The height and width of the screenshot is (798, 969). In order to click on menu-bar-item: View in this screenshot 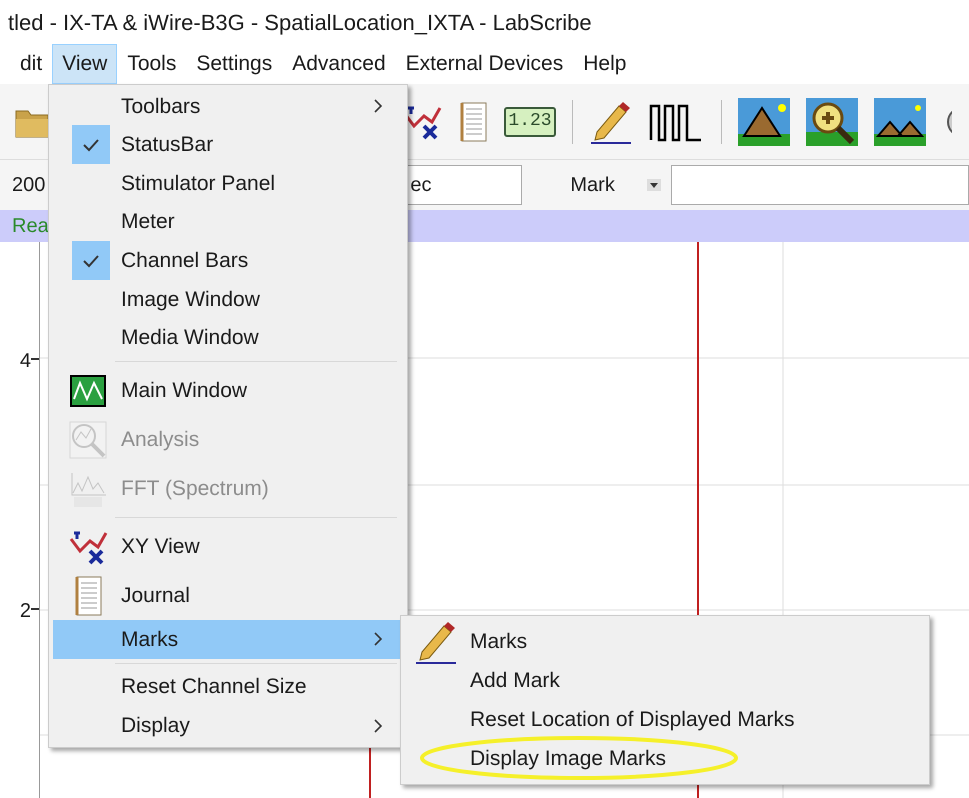, I will do `click(85, 64)`.